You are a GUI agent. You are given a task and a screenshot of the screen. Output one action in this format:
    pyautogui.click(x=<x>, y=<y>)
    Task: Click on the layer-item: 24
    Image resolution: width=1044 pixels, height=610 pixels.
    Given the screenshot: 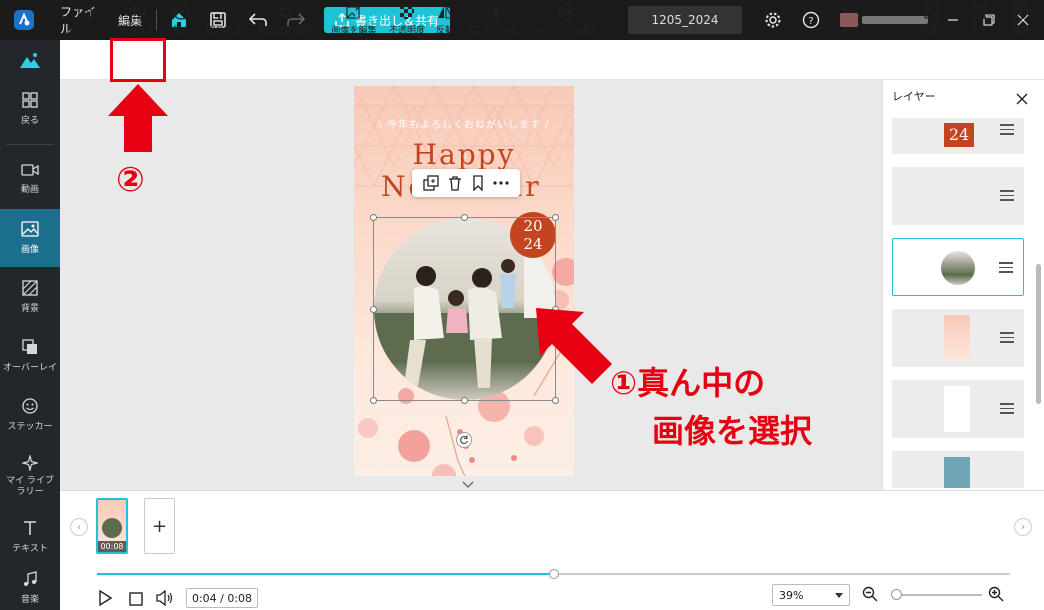 What is the action you would take?
    pyautogui.click(x=958, y=136)
    